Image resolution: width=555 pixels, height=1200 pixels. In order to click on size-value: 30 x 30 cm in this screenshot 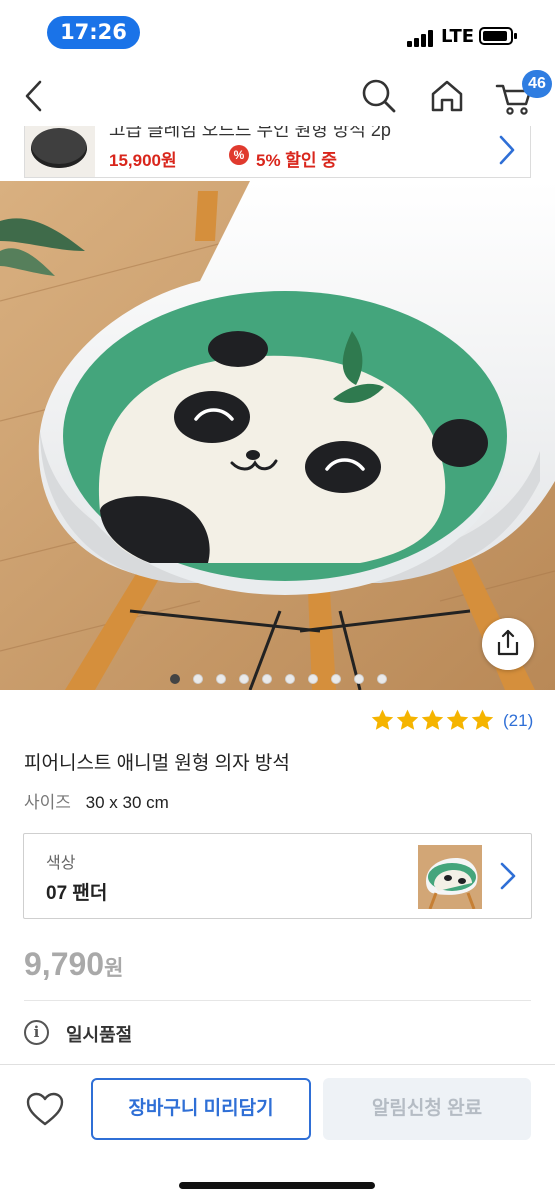, I will do `click(127, 802)`.